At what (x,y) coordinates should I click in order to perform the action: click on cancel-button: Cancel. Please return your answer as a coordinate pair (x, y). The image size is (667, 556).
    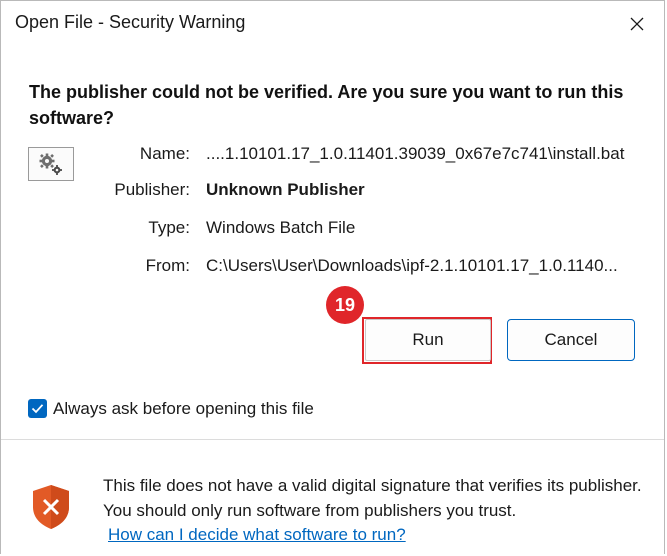
    Looking at the image, I should click on (571, 340).